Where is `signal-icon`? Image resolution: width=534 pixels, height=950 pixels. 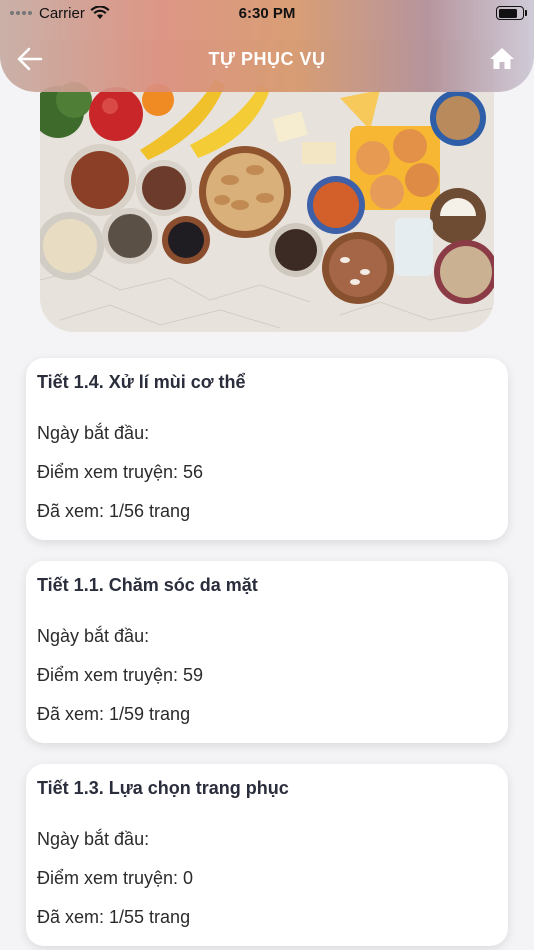 signal-icon is located at coordinates (21, 13).